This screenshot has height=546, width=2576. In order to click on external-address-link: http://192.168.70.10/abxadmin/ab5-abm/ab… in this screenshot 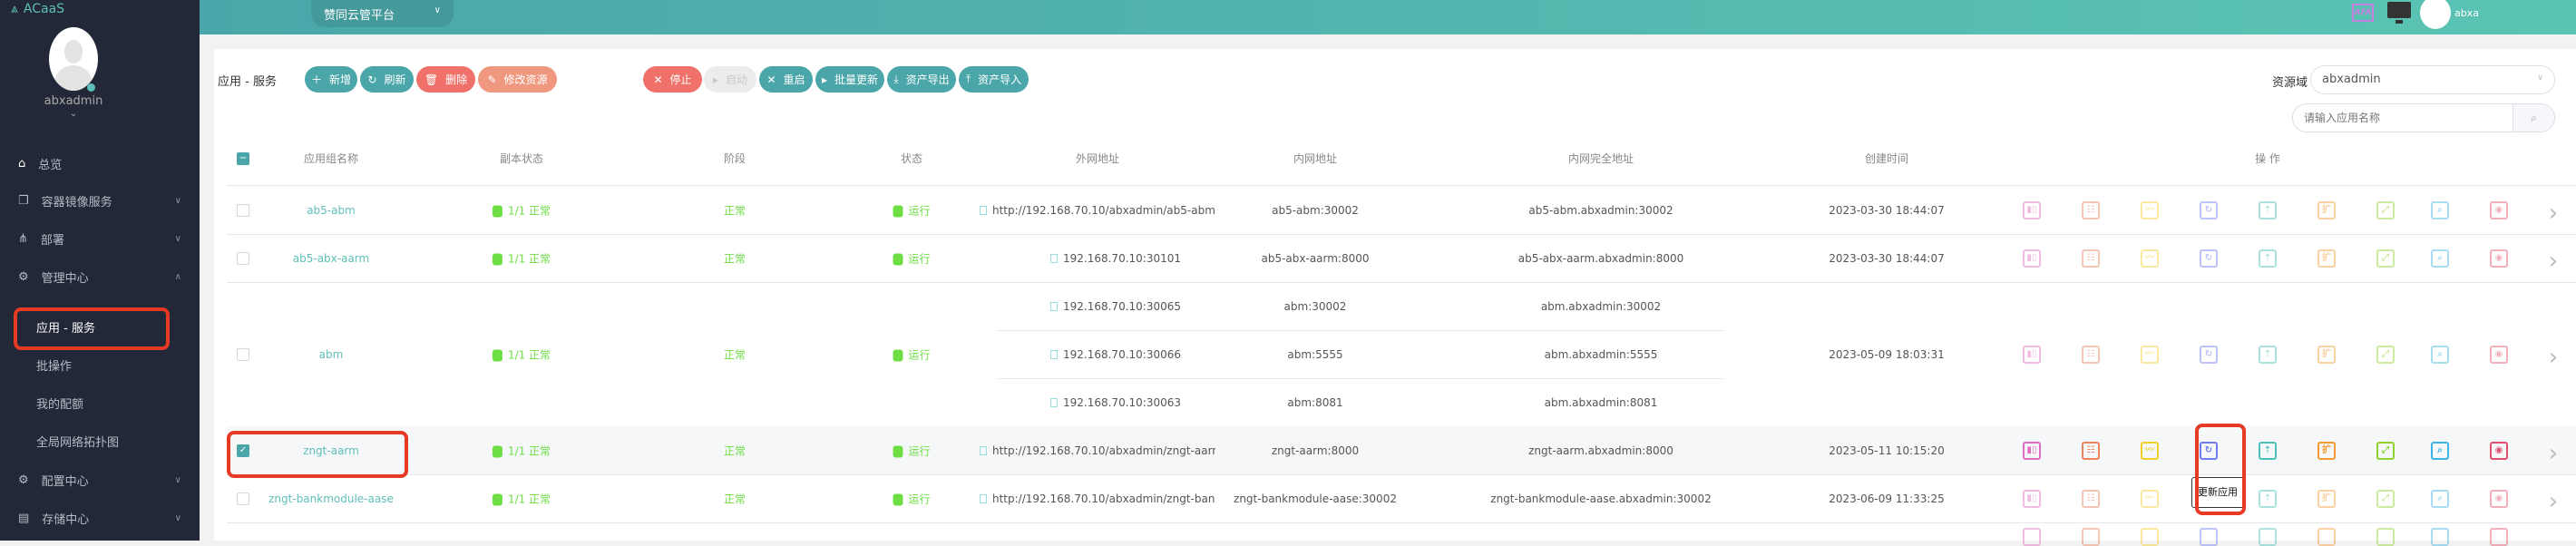, I will do `click(1097, 211)`.